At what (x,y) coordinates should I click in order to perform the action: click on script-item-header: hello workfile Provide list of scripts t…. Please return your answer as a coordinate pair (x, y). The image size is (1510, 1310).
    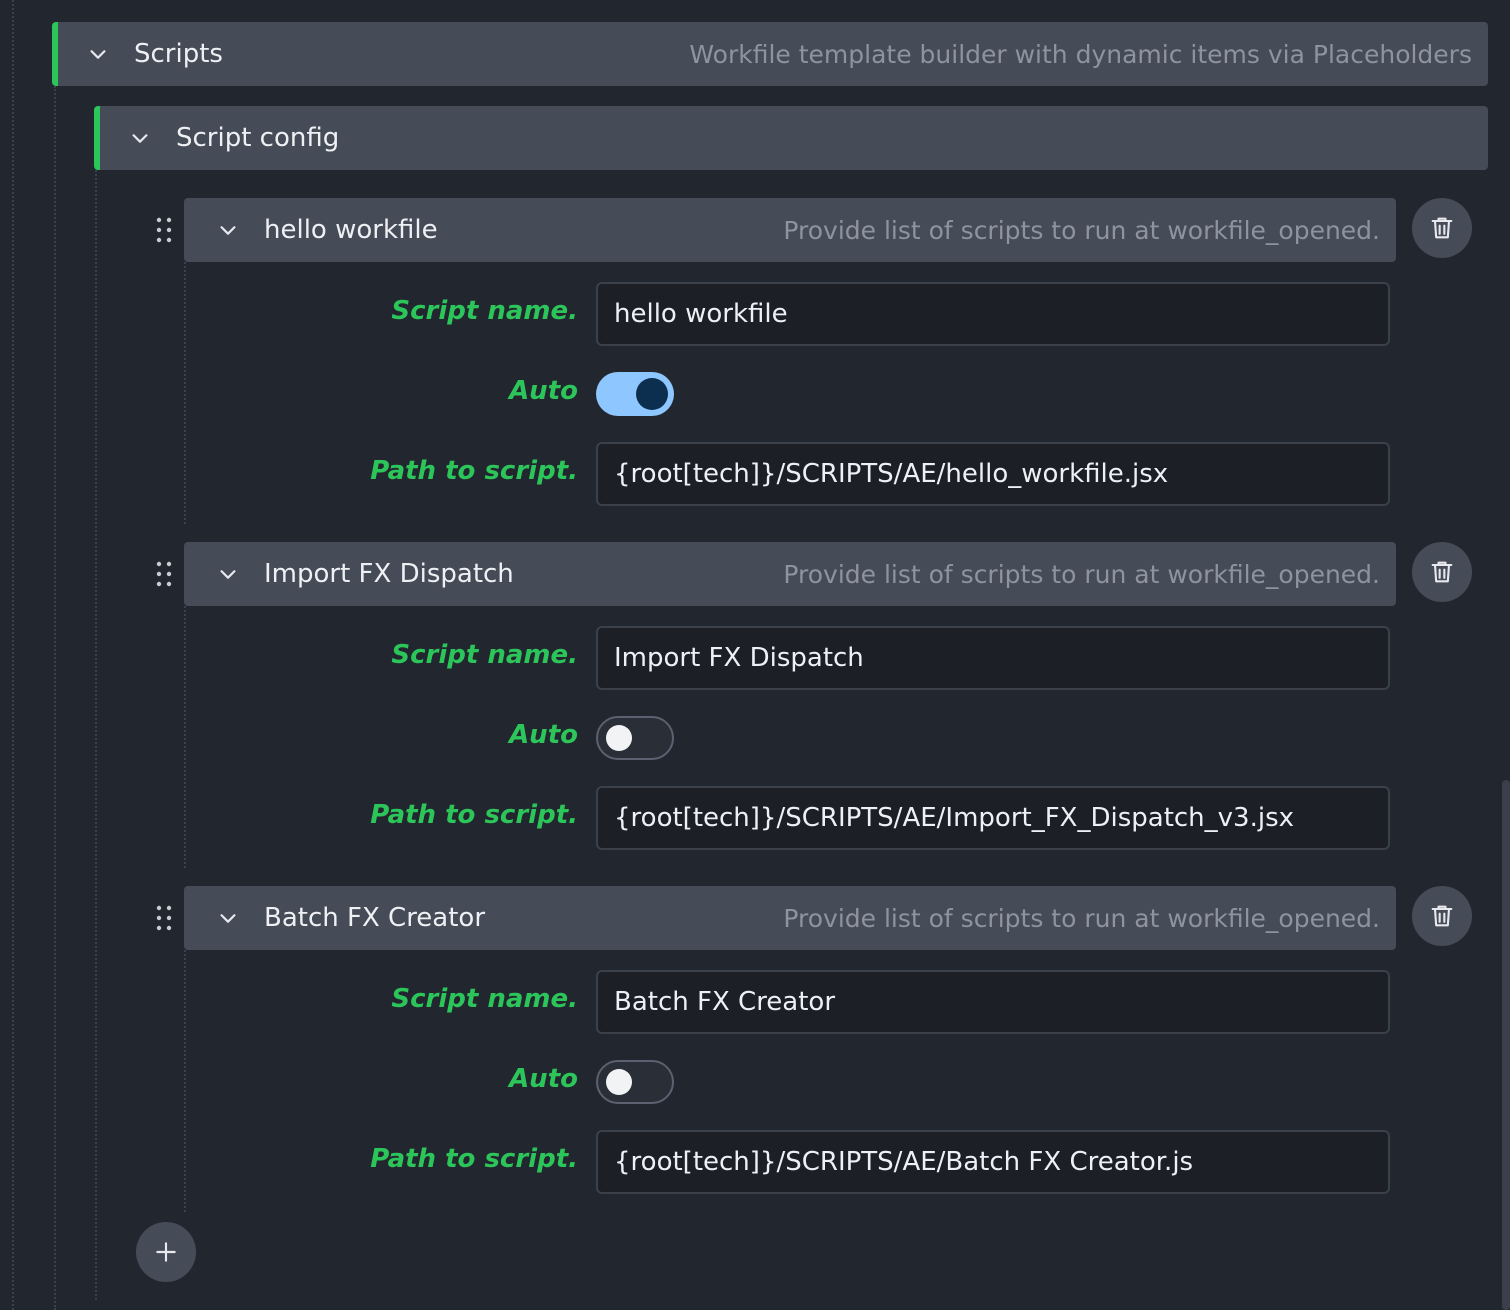
    Looking at the image, I should click on (790, 230).